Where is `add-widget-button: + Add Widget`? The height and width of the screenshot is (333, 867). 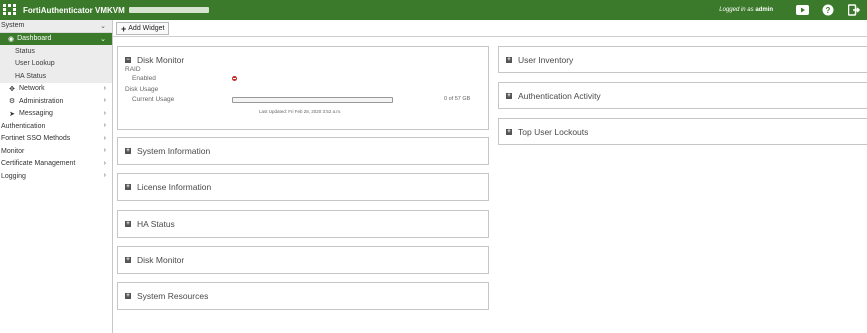 add-widget-button: + Add Widget is located at coordinates (143, 28).